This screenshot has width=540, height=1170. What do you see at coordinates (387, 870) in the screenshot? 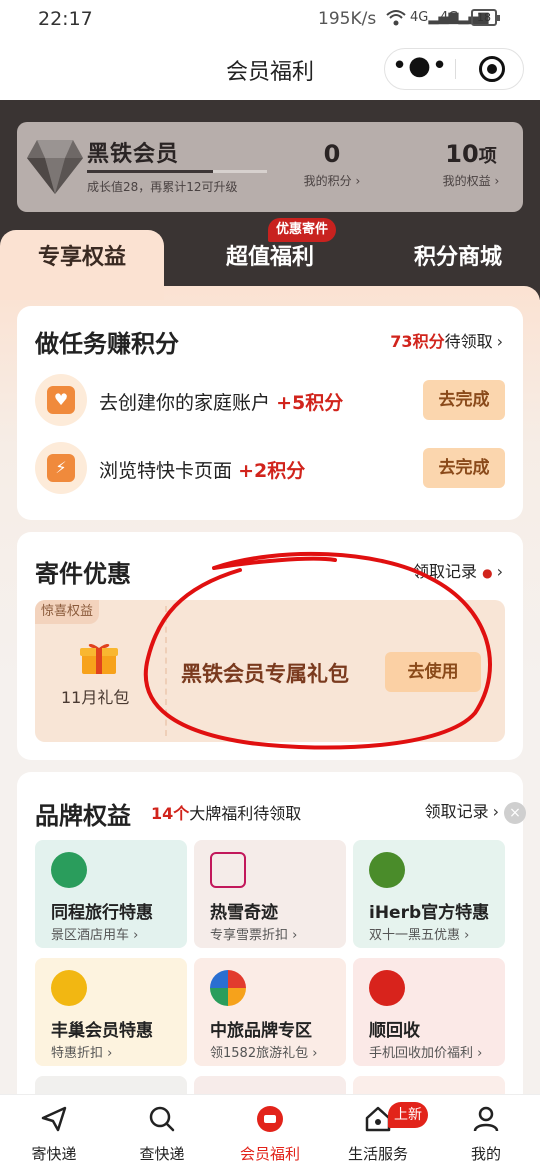
I see `iherb-logo-icon` at bounding box center [387, 870].